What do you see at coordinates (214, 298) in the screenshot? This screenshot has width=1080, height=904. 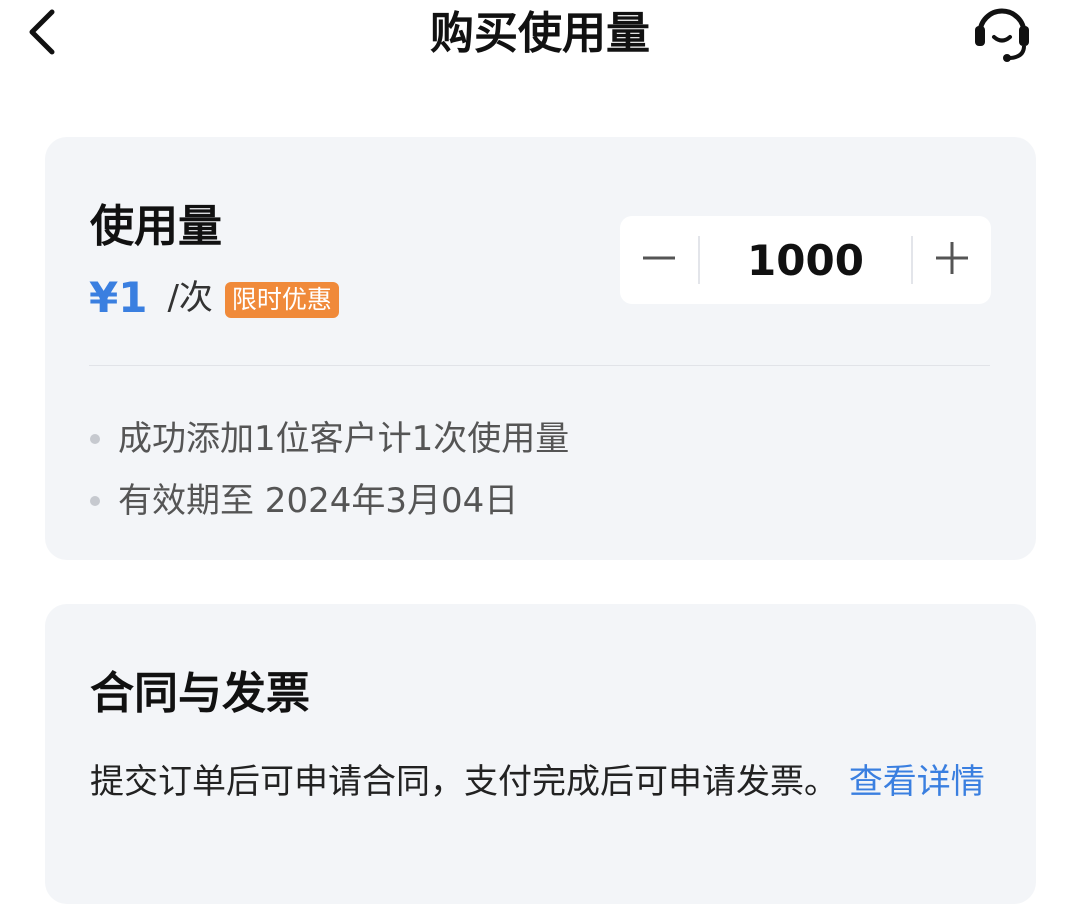 I see `price-row: ¥1 /次 限时优惠` at bounding box center [214, 298].